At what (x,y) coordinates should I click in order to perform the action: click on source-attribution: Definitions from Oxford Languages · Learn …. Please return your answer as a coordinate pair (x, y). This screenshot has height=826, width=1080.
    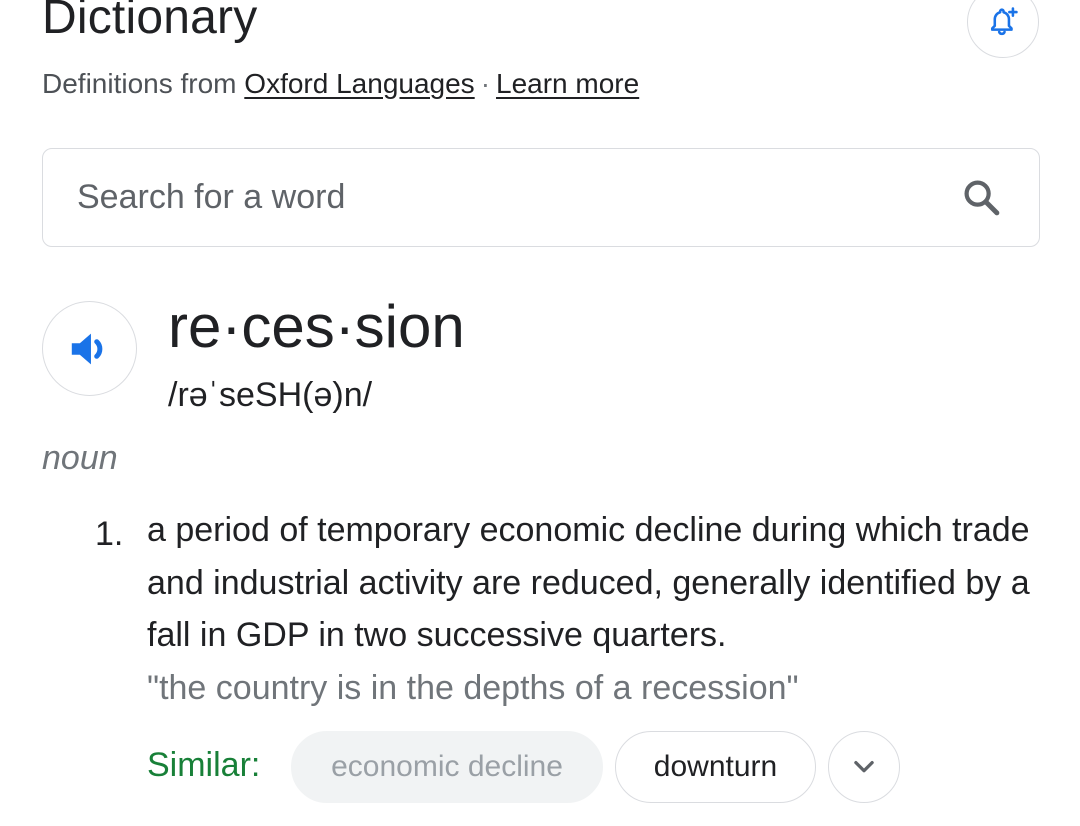
    Looking at the image, I should click on (340, 84).